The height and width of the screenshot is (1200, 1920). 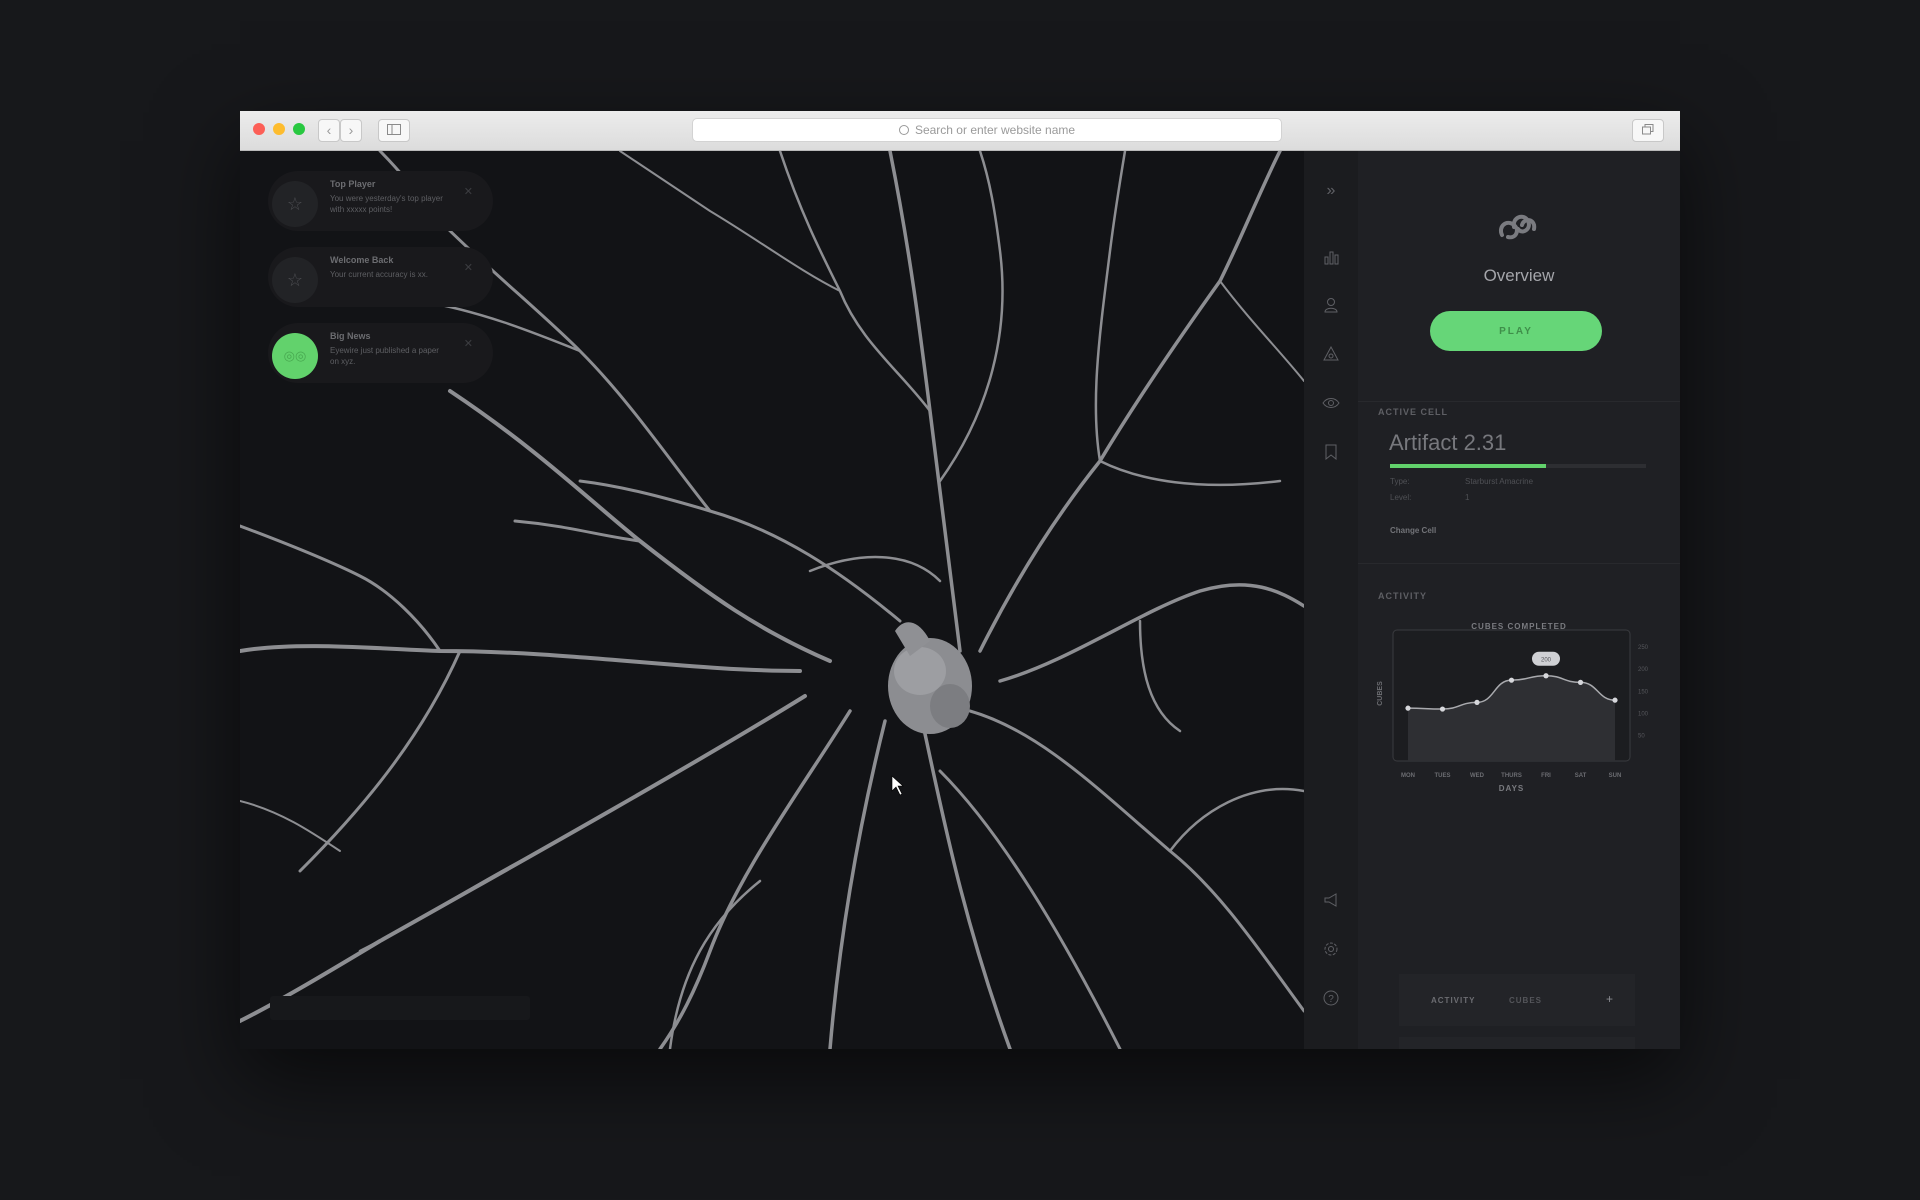 I want to click on y-tick-label: 250, so click(x=1643, y=648).